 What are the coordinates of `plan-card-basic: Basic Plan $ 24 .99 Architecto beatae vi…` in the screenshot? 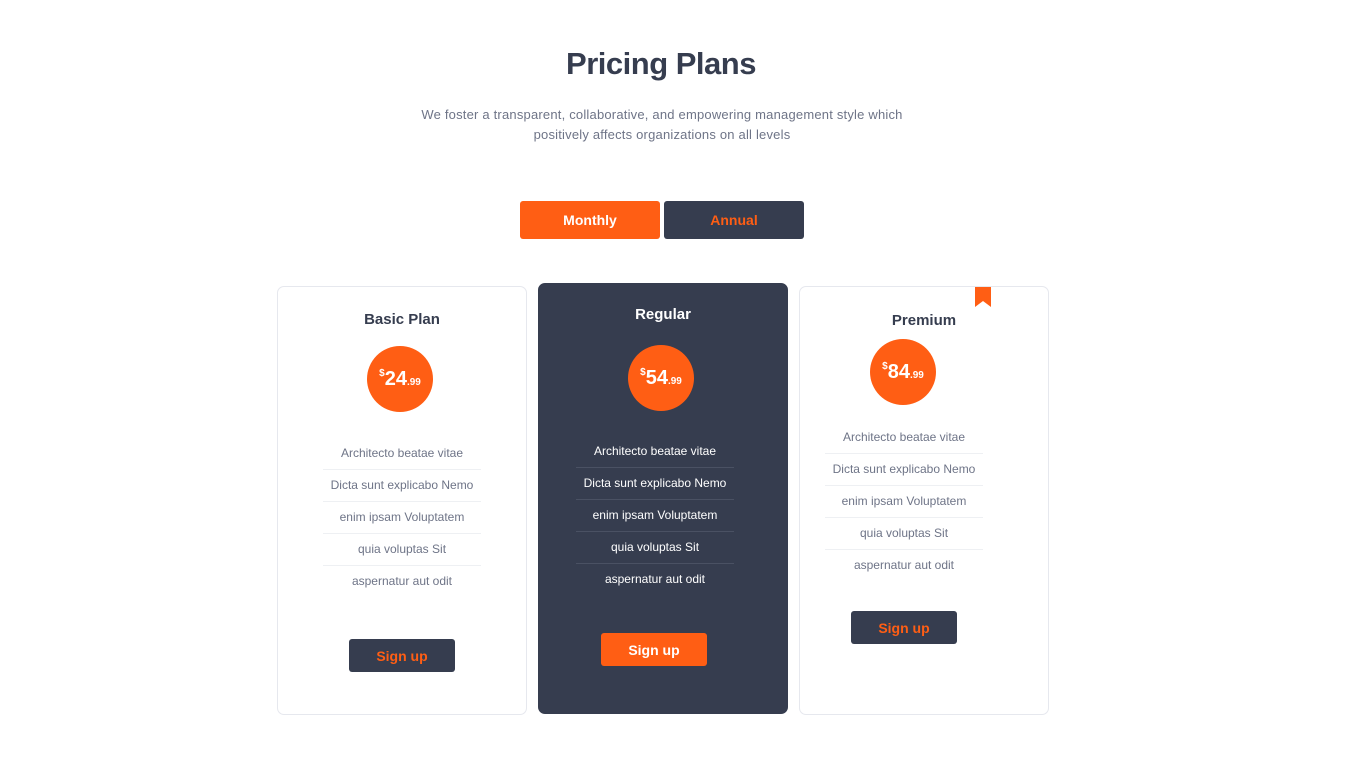 It's located at (402, 500).